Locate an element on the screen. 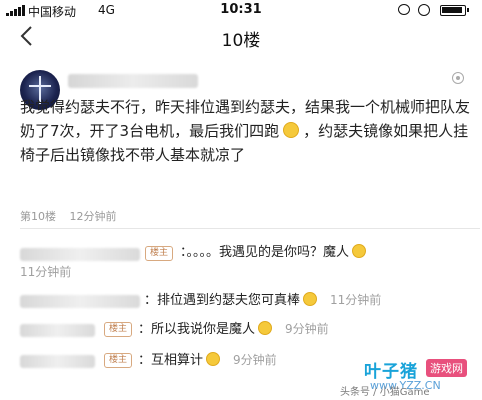  alarm-icon is located at coordinates (424, 10).